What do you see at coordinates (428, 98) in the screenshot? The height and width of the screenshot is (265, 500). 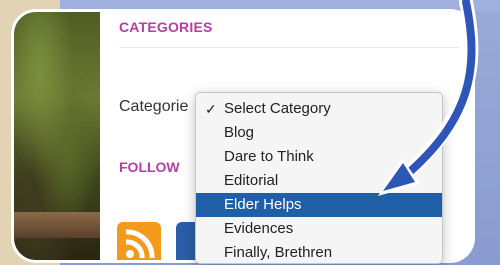 I see `pointer-arrow-icon` at bounding box center [428, 98].